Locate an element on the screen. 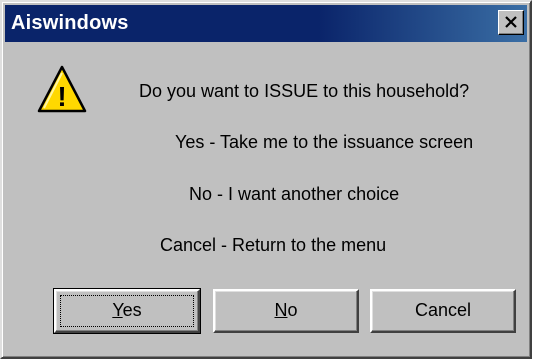 This screenshot has width=543, height=359. warning-glyph: ! is located at coordinates (61, 96).